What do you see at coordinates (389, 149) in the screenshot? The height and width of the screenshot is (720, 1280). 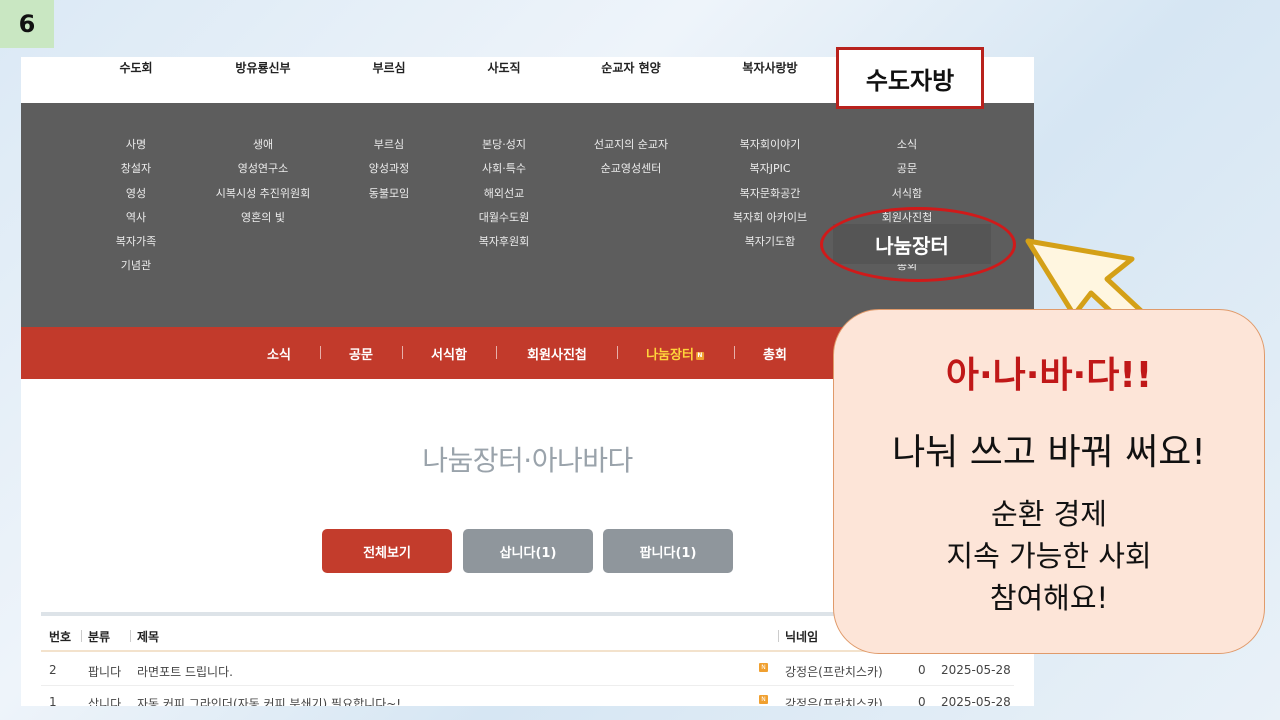 I see `mega-menu-item: 부르심` at bounding box center [389, 149].